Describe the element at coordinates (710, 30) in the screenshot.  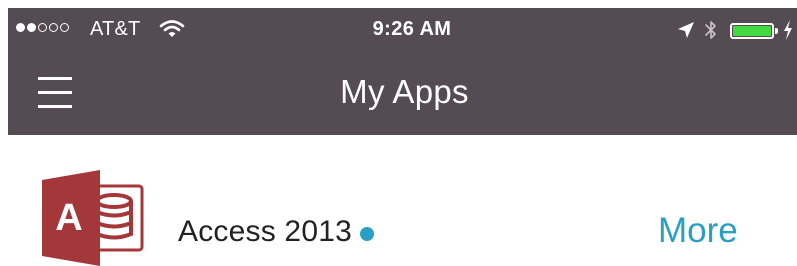
I see `bluetooth-icon` at that location.